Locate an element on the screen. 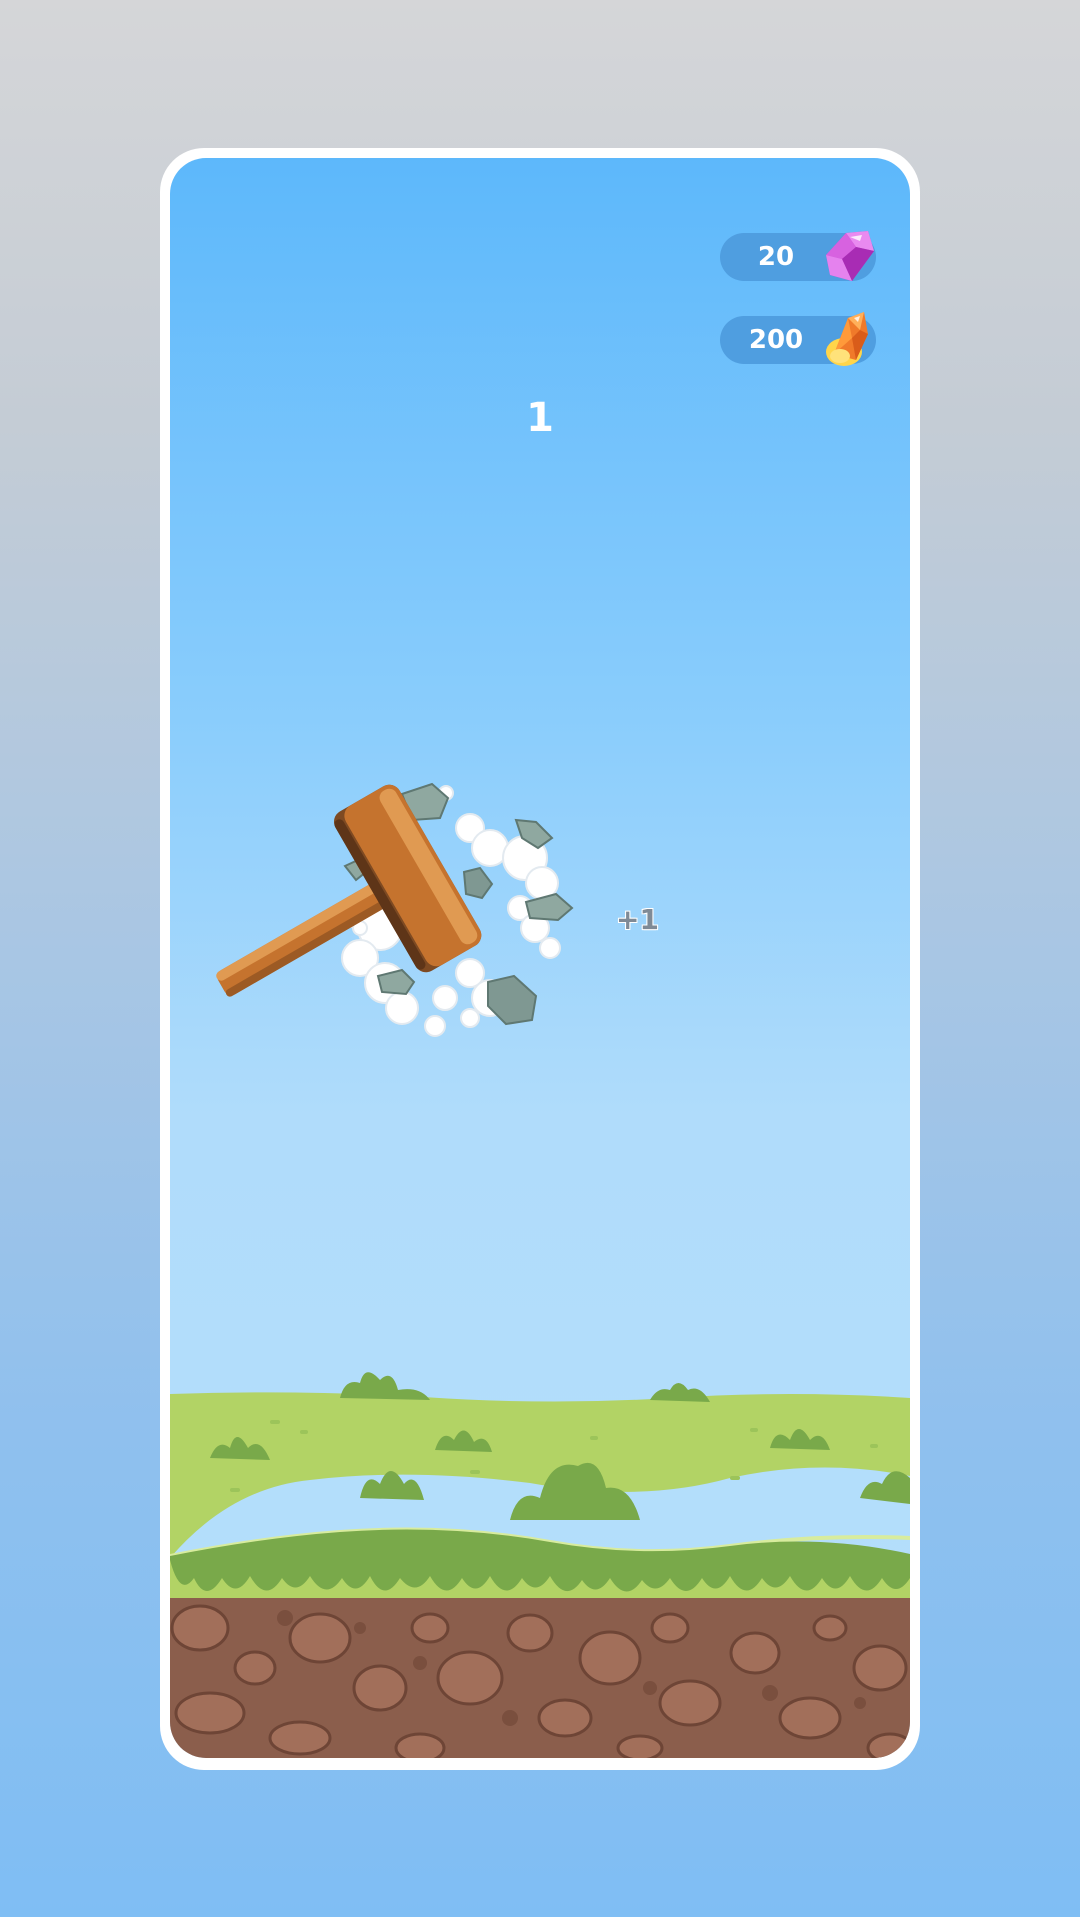 The width and height of the screenshot is (1080, 1917). orange-crystal-icon is located at coordinates (847, 339).